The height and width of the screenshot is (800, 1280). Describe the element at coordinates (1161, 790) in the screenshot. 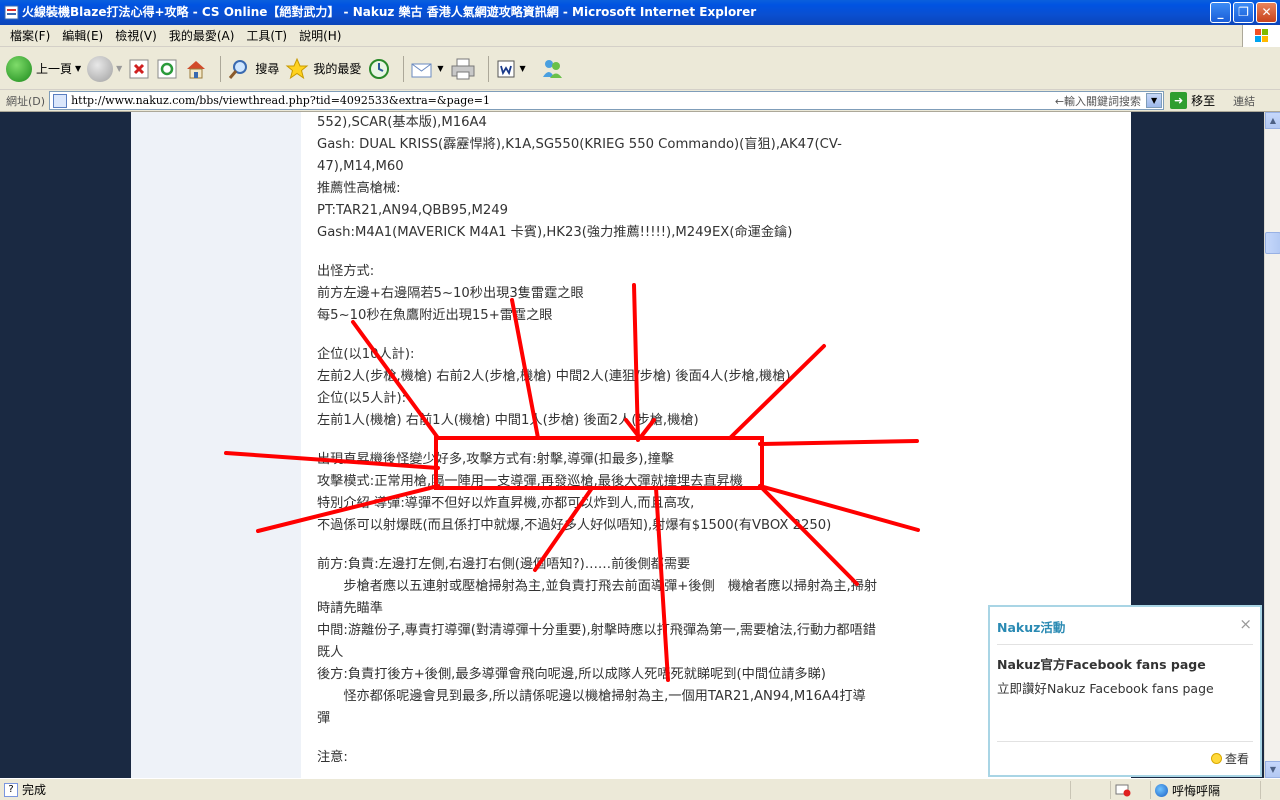

I see `internet-zone-icon` at that location.